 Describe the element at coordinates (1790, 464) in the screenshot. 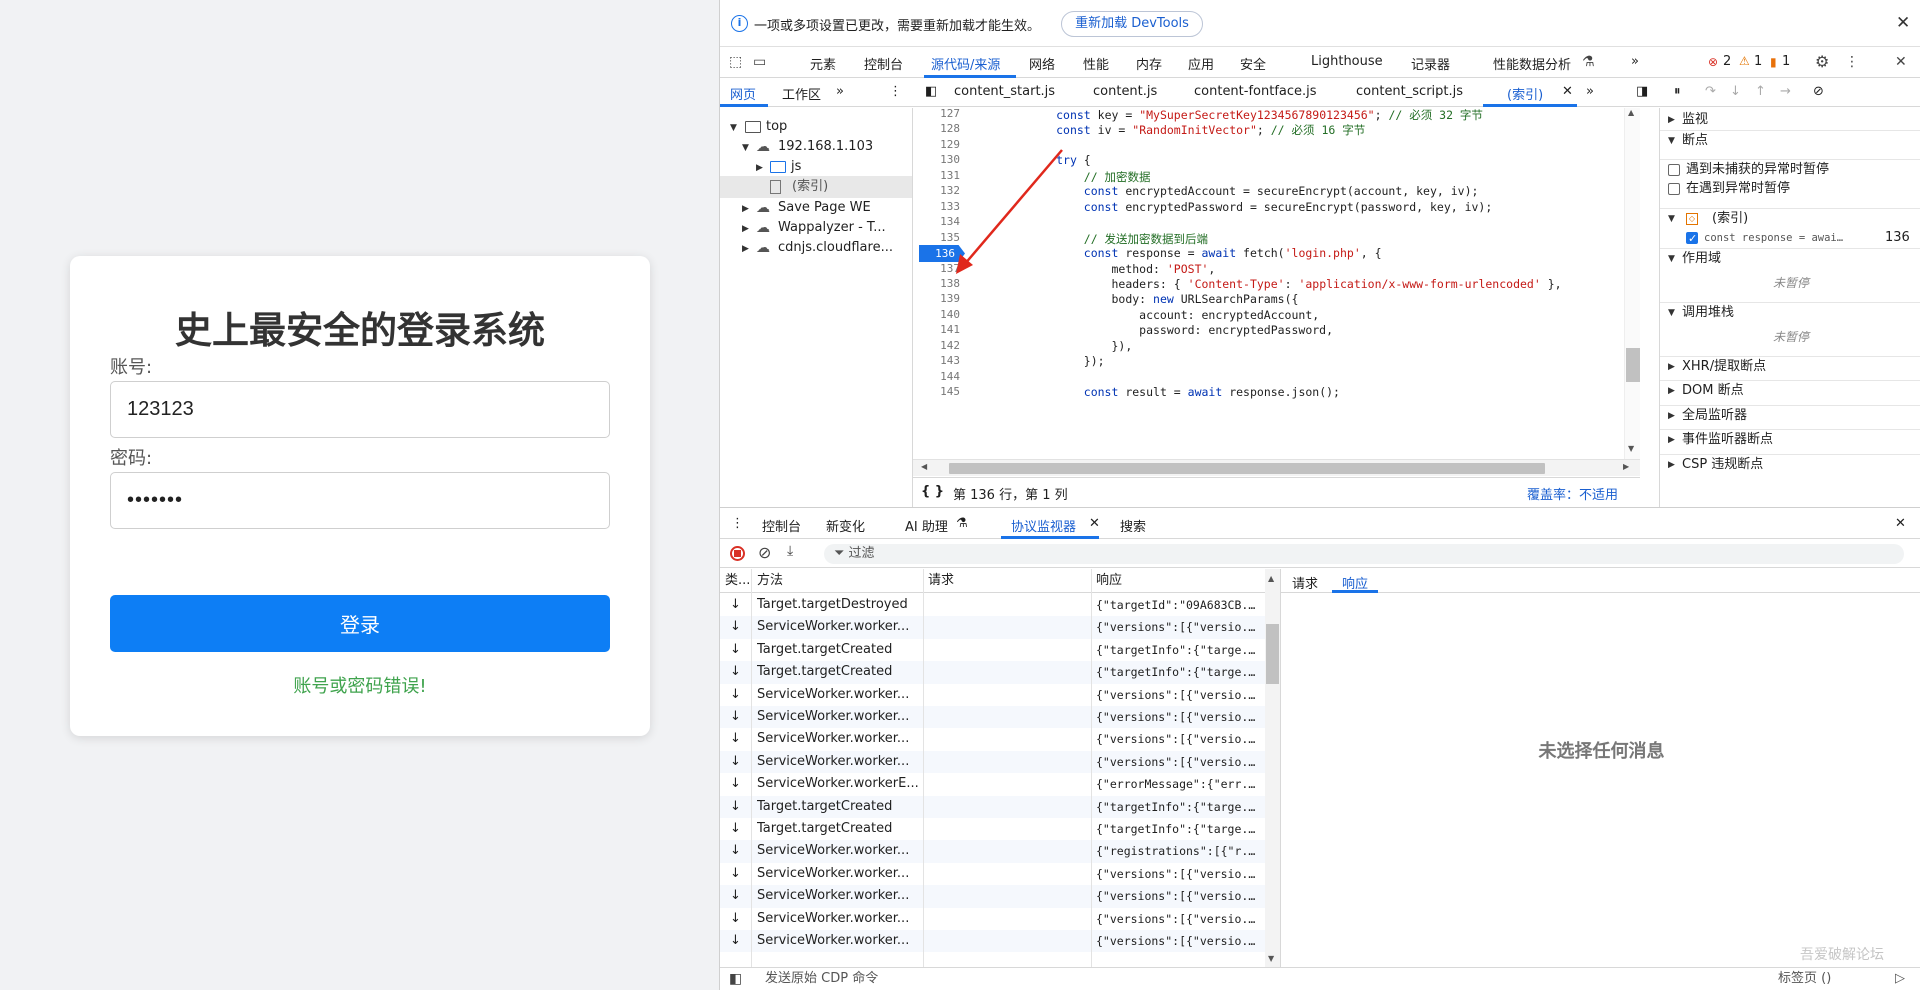

I see `csp-breakpoints-section: ▶ CSP 违规断点` at that location.